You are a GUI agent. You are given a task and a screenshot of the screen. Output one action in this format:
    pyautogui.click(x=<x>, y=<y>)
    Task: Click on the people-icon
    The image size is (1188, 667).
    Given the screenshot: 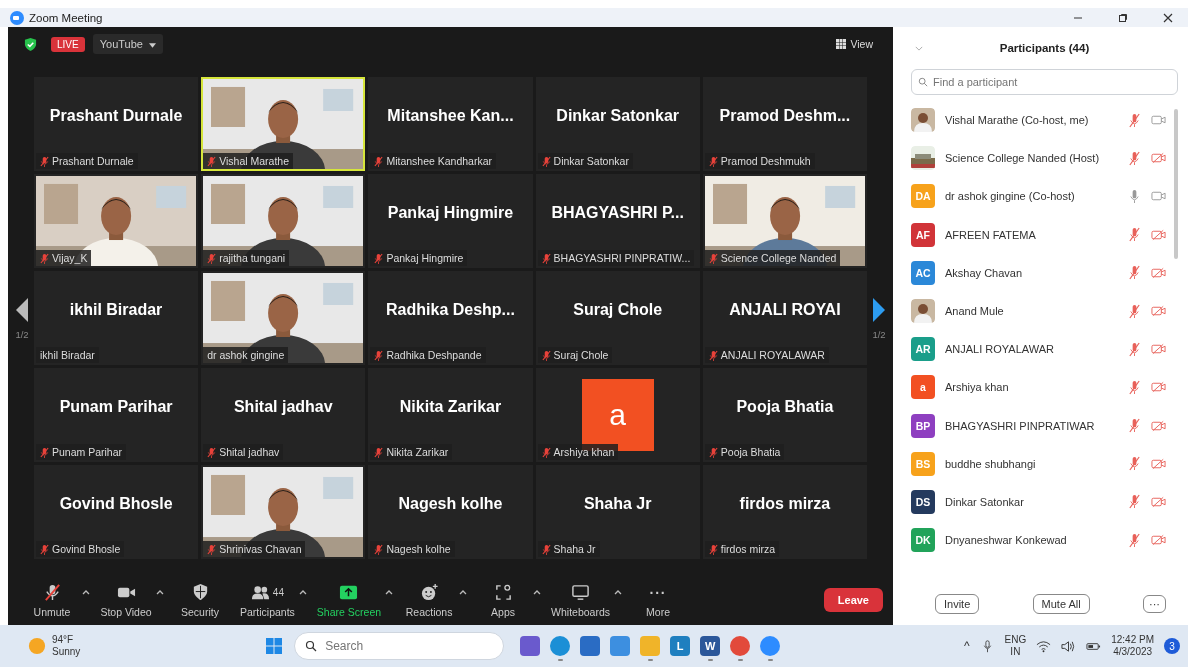 What is the action you would take?
    pyautogui.click(x=260, y=592)
    